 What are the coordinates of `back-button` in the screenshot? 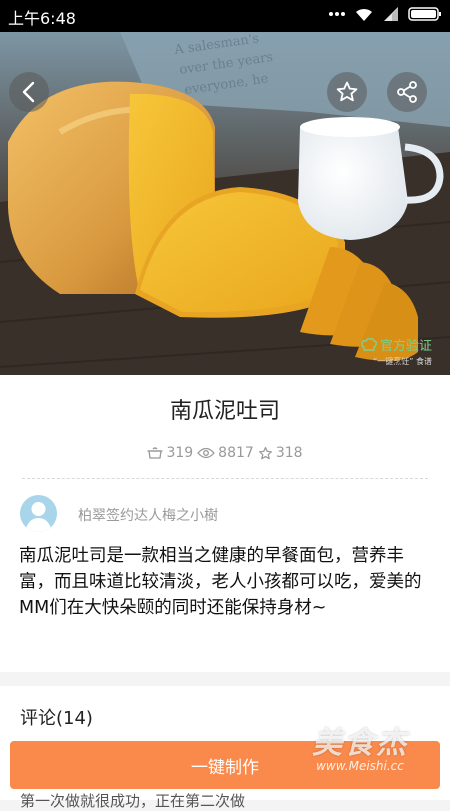 It's located at (29, 92).